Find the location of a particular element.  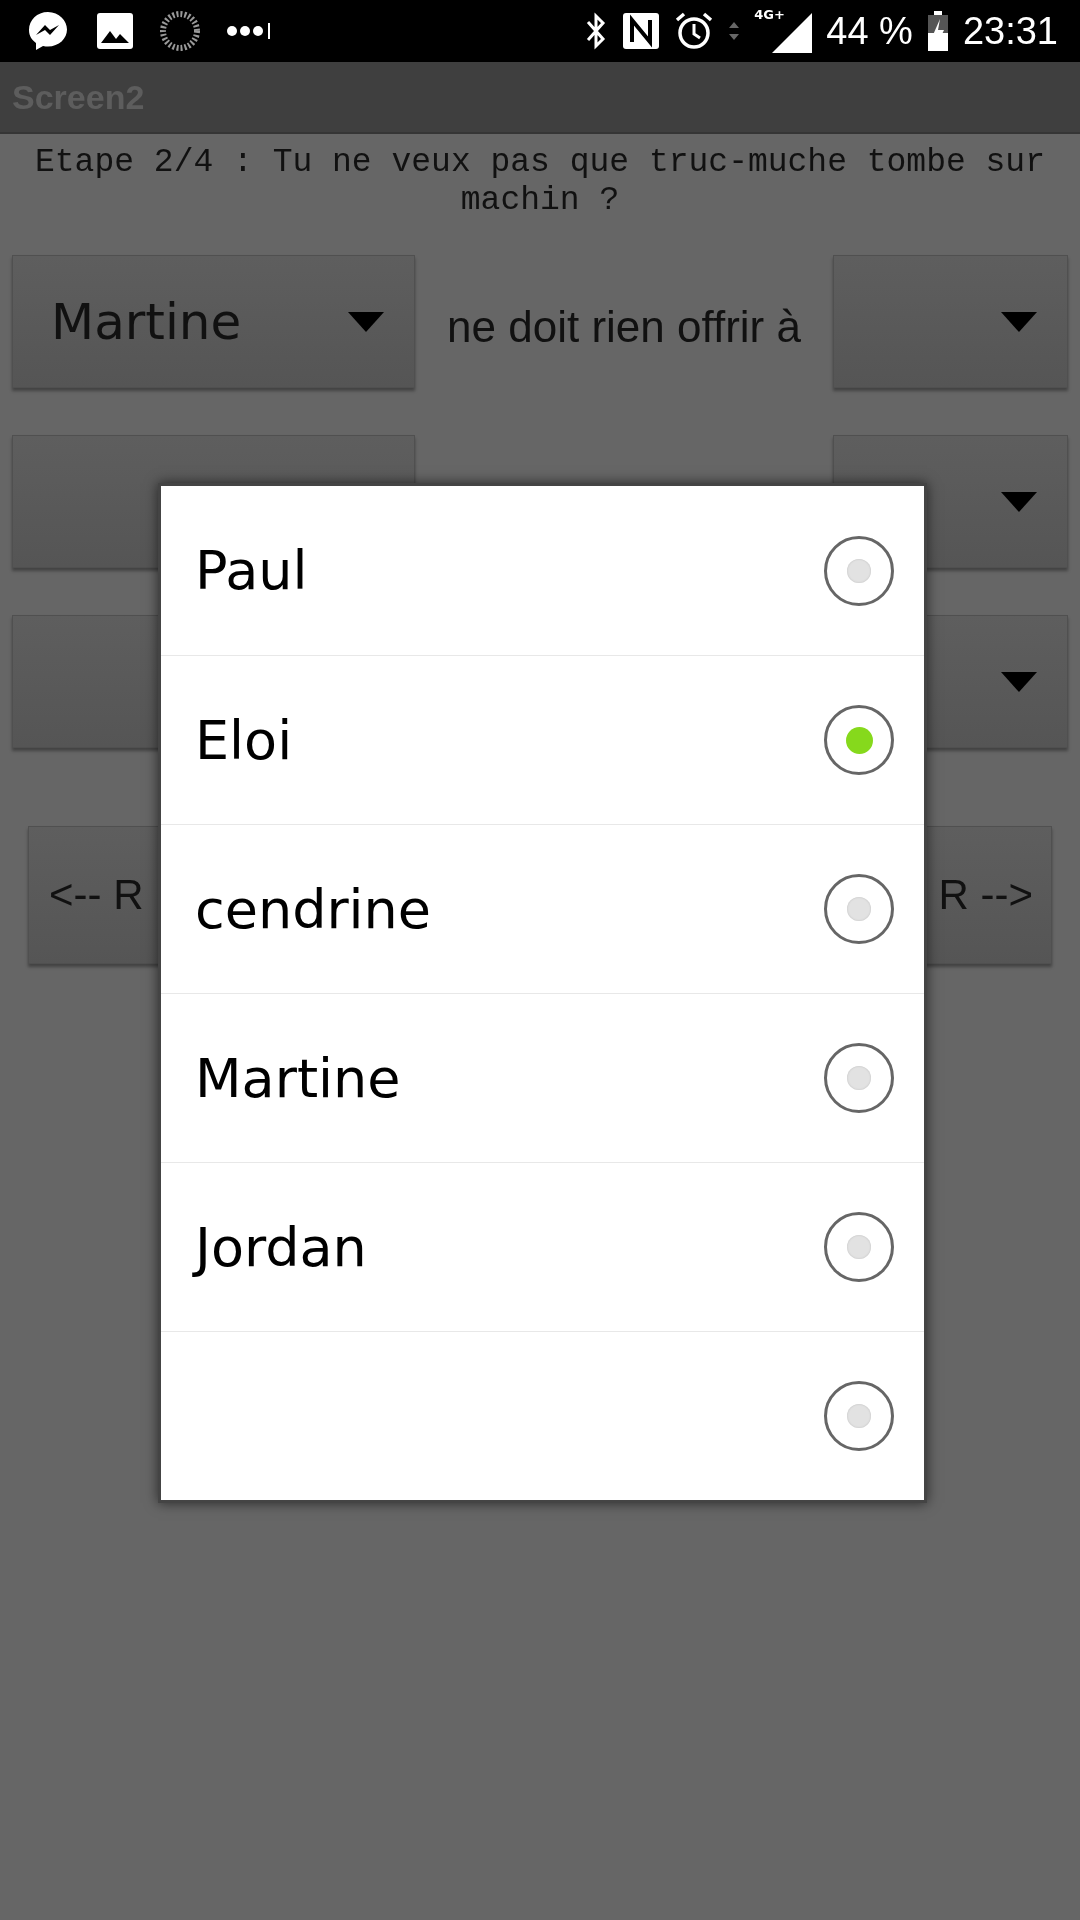

battery-percentage: 44 % is located at coordinates (869, 31).